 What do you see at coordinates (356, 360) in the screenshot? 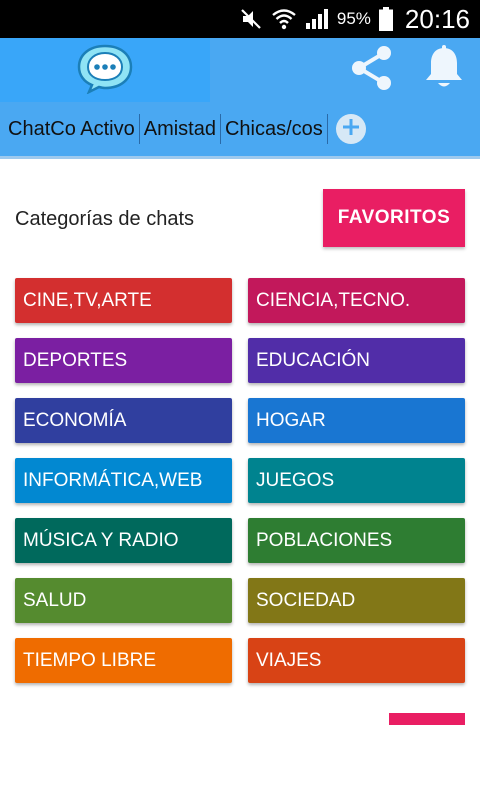
I see `category-button-educacion: EDUCACIÓN` at bounding box center [356, 360].